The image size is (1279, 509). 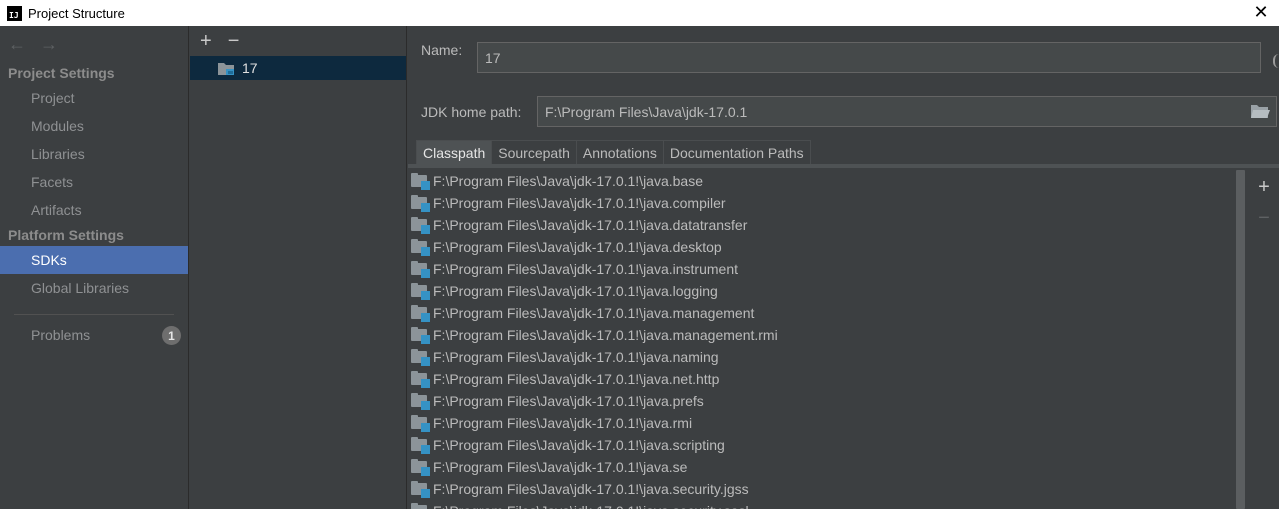 I want to click on problems-label: Problems, so click(x=61, y=335).